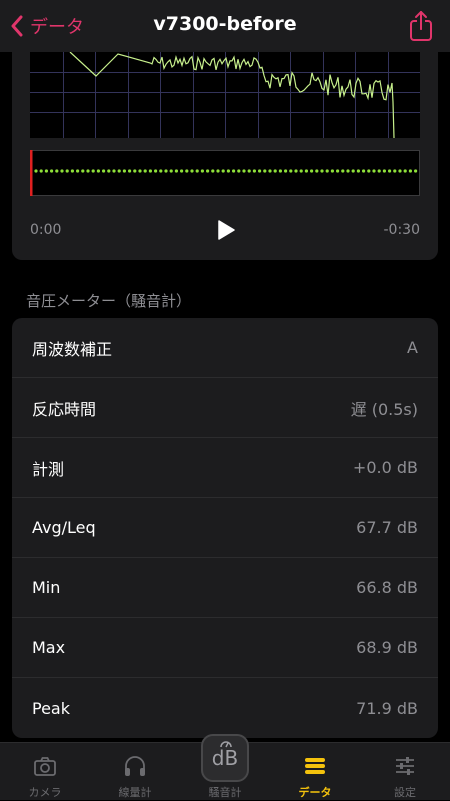 The height and width of the screenshot is (801, 450). Describe the element at coordinates (48, 469) in the screenshot. I see `row-label: 計測` at that location.